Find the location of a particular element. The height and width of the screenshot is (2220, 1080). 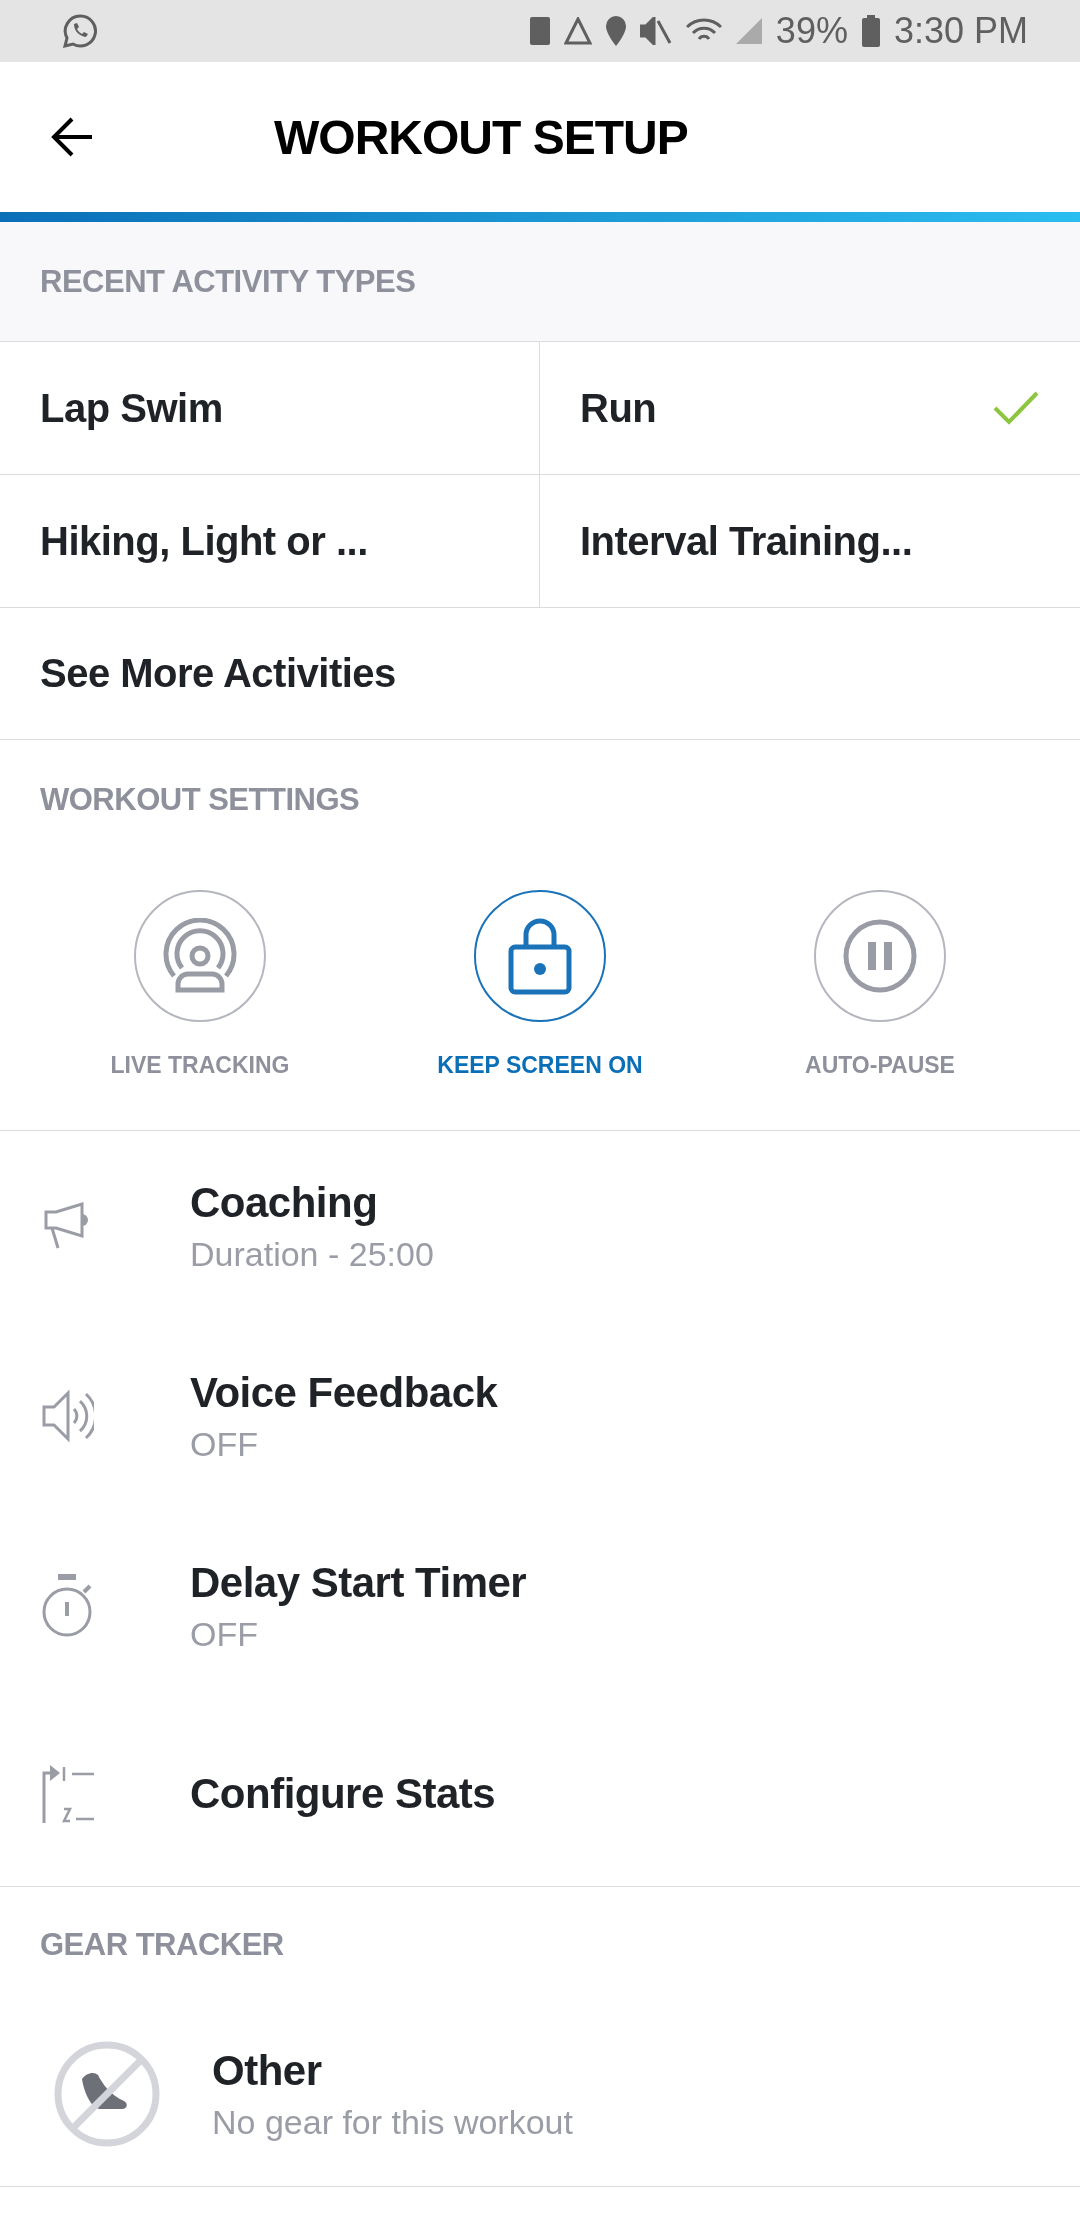

pause-icon is located at coordinates (880, 956).